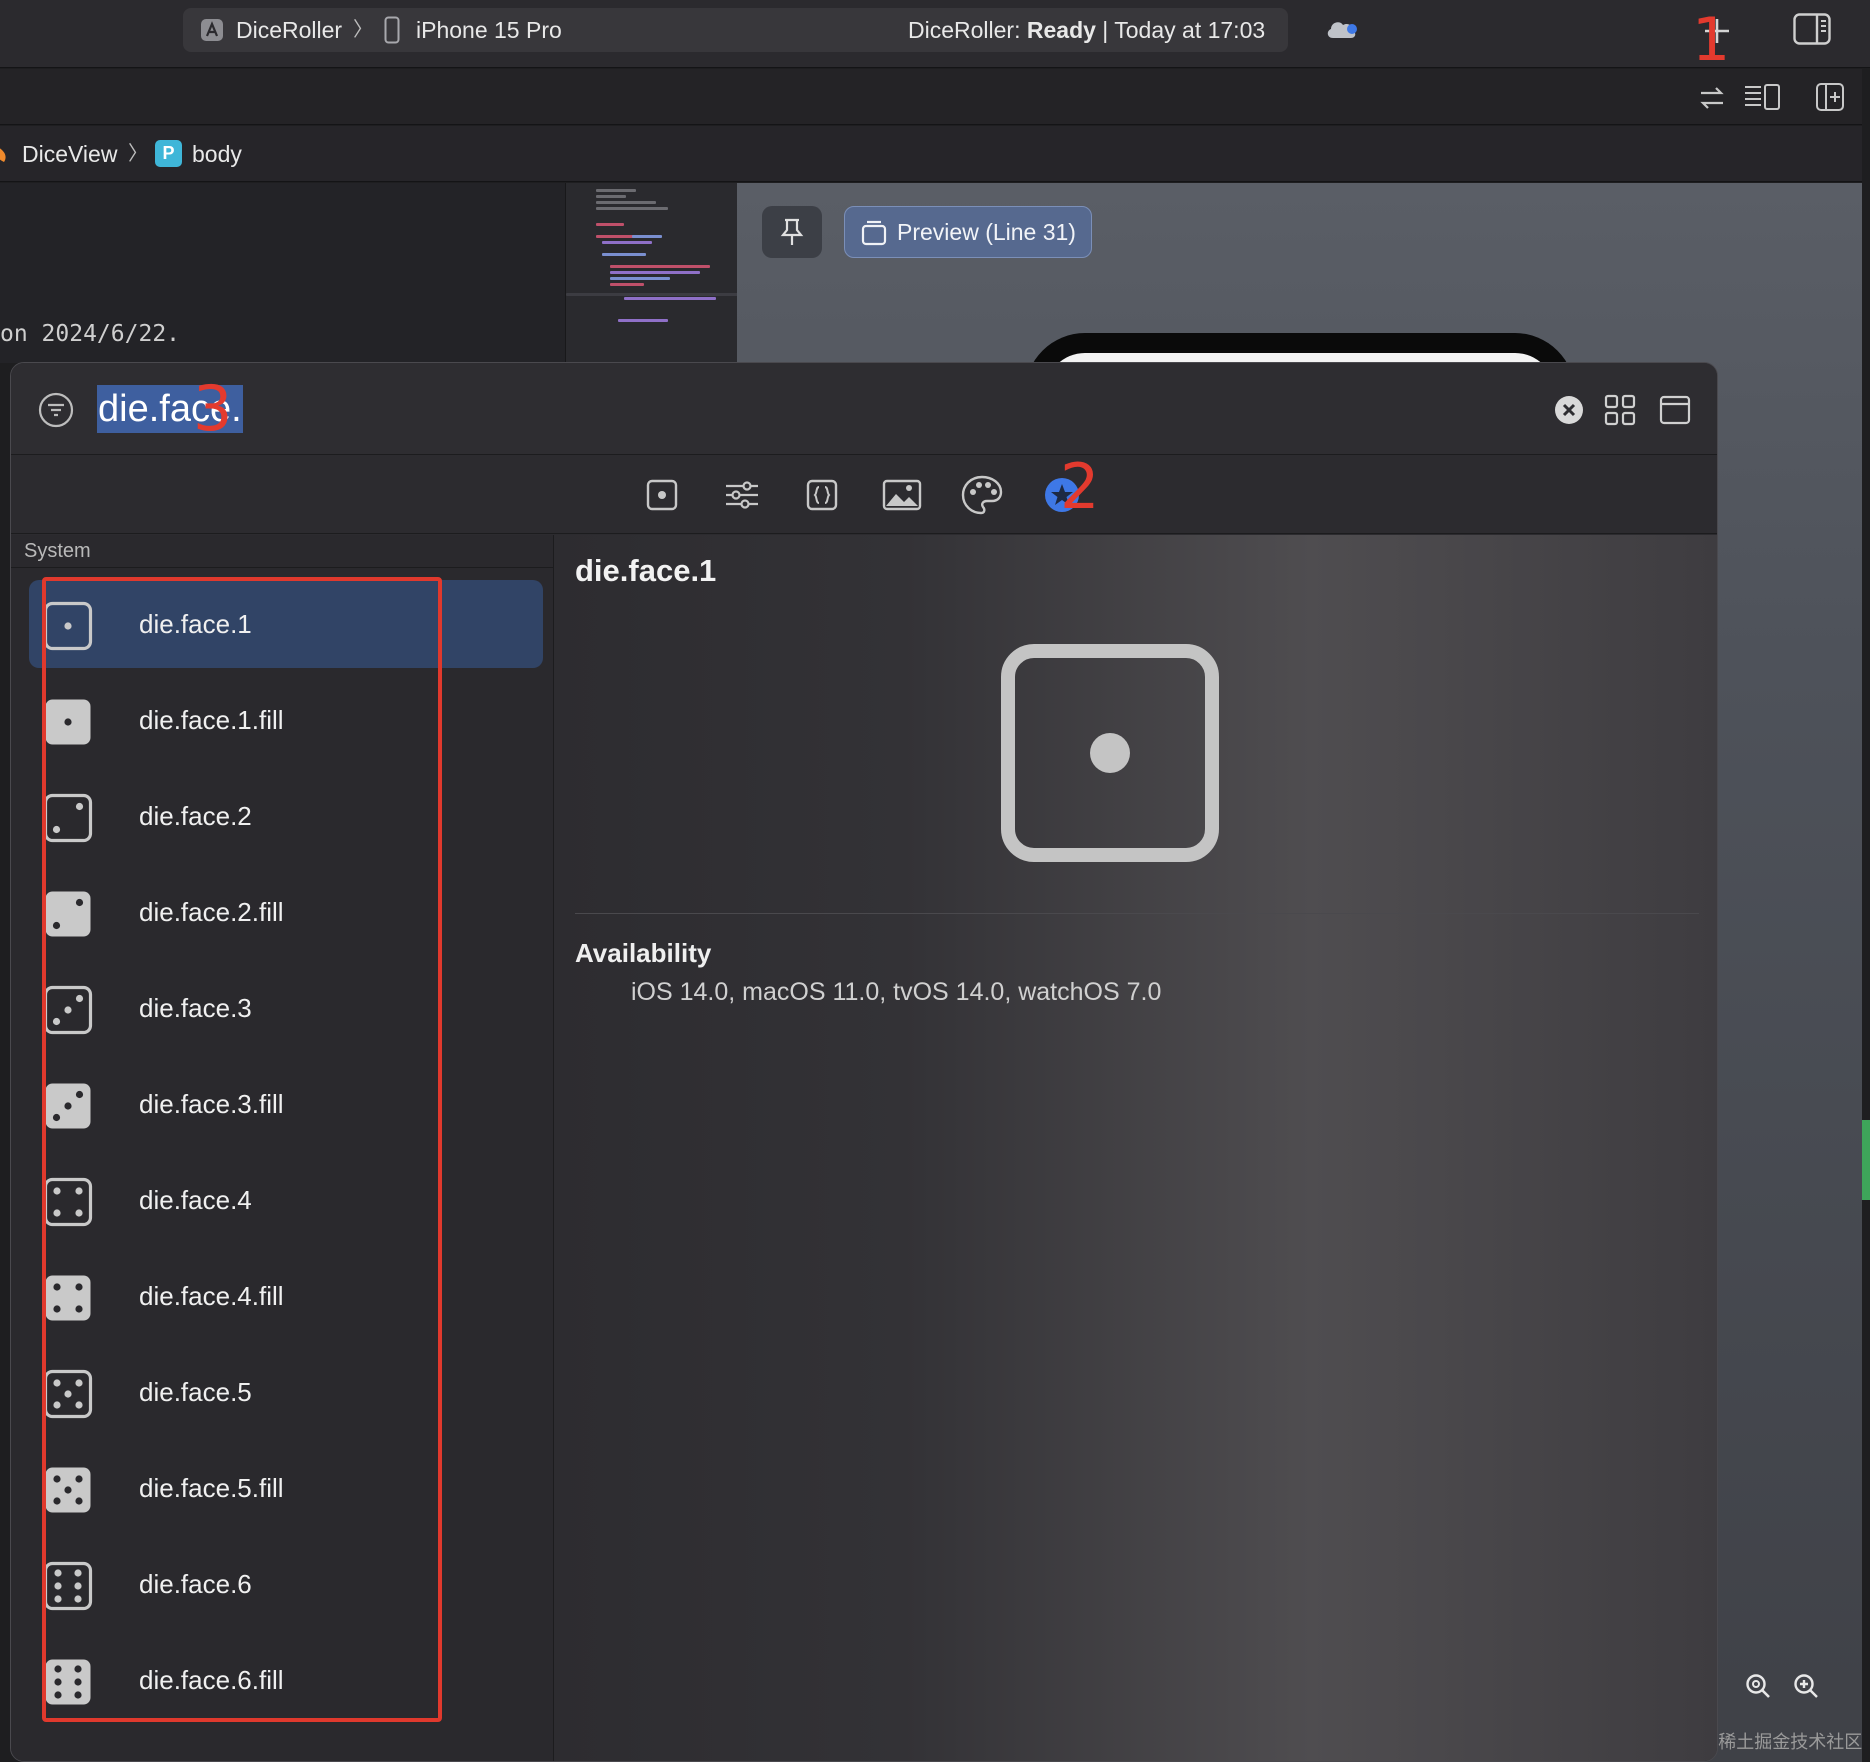 This screenshot has width=1870, height=1762. Describe the element at coordinates (931, 154) in the screenshot. I see `jump-bar: DiceView 〉 P body` at that location.